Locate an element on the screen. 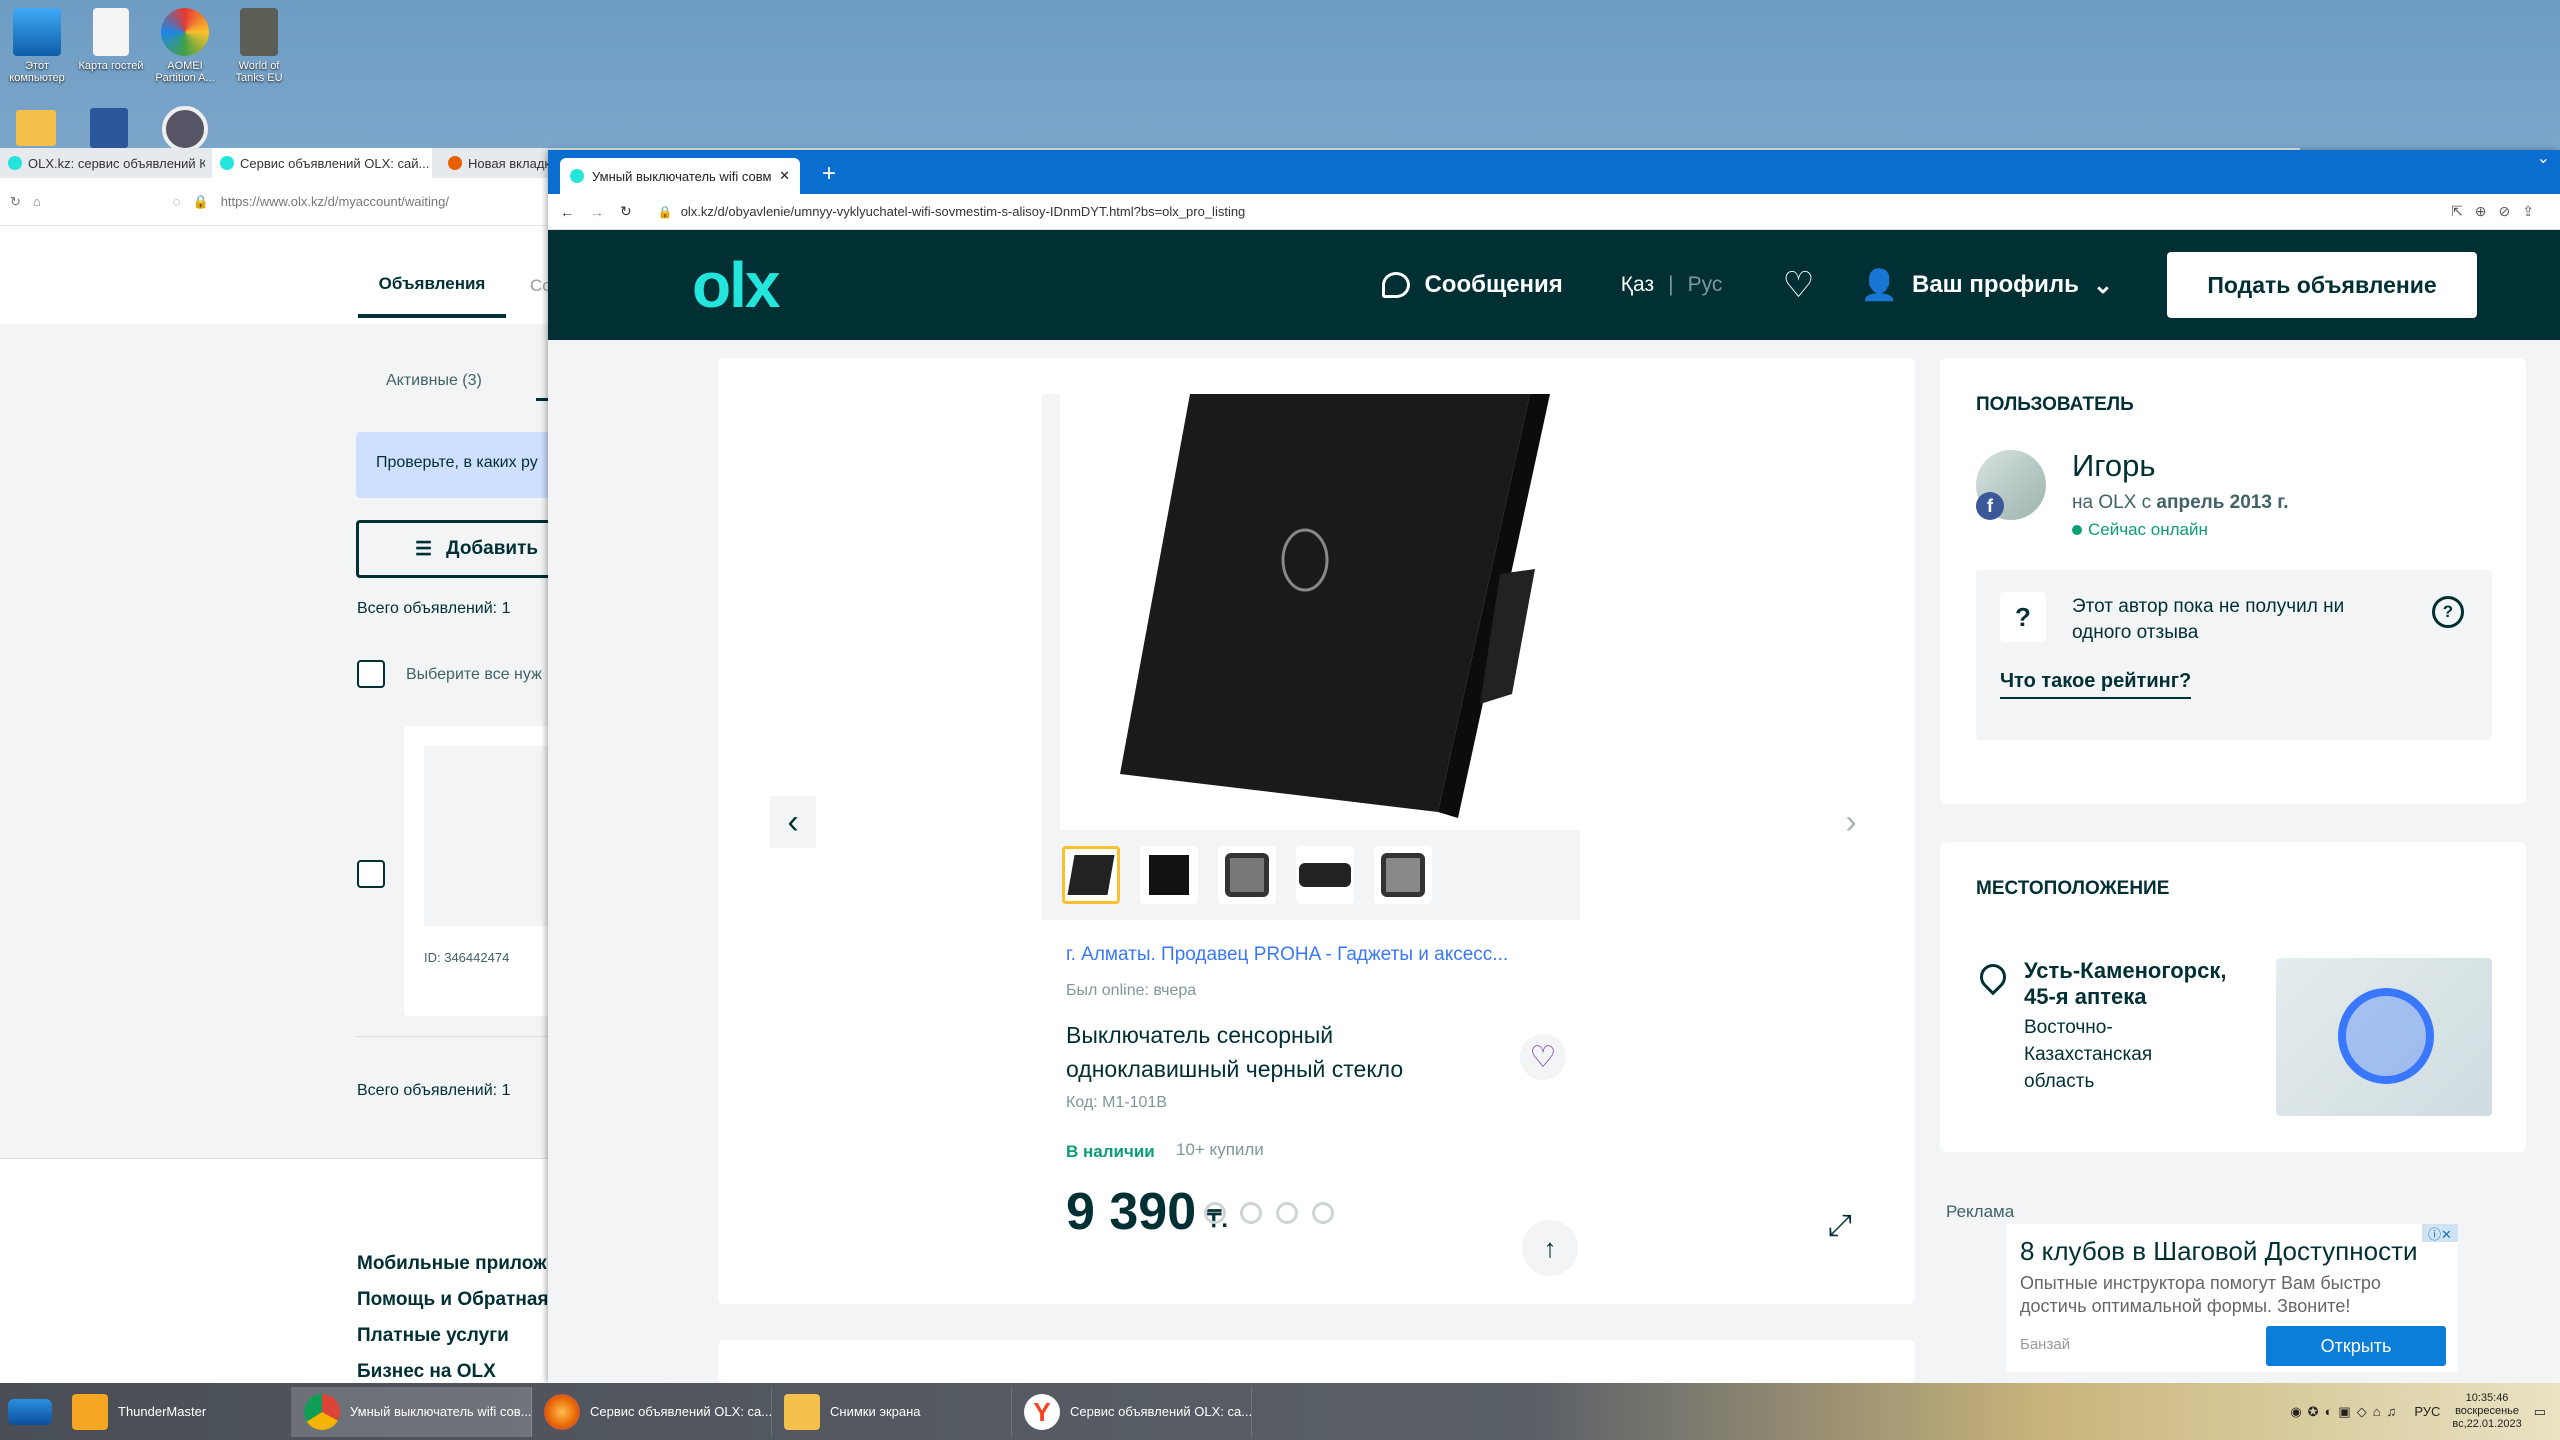  tray-icons: ◉✪◐▣◇⌂♫ is located at coordinates (2346, 1412).